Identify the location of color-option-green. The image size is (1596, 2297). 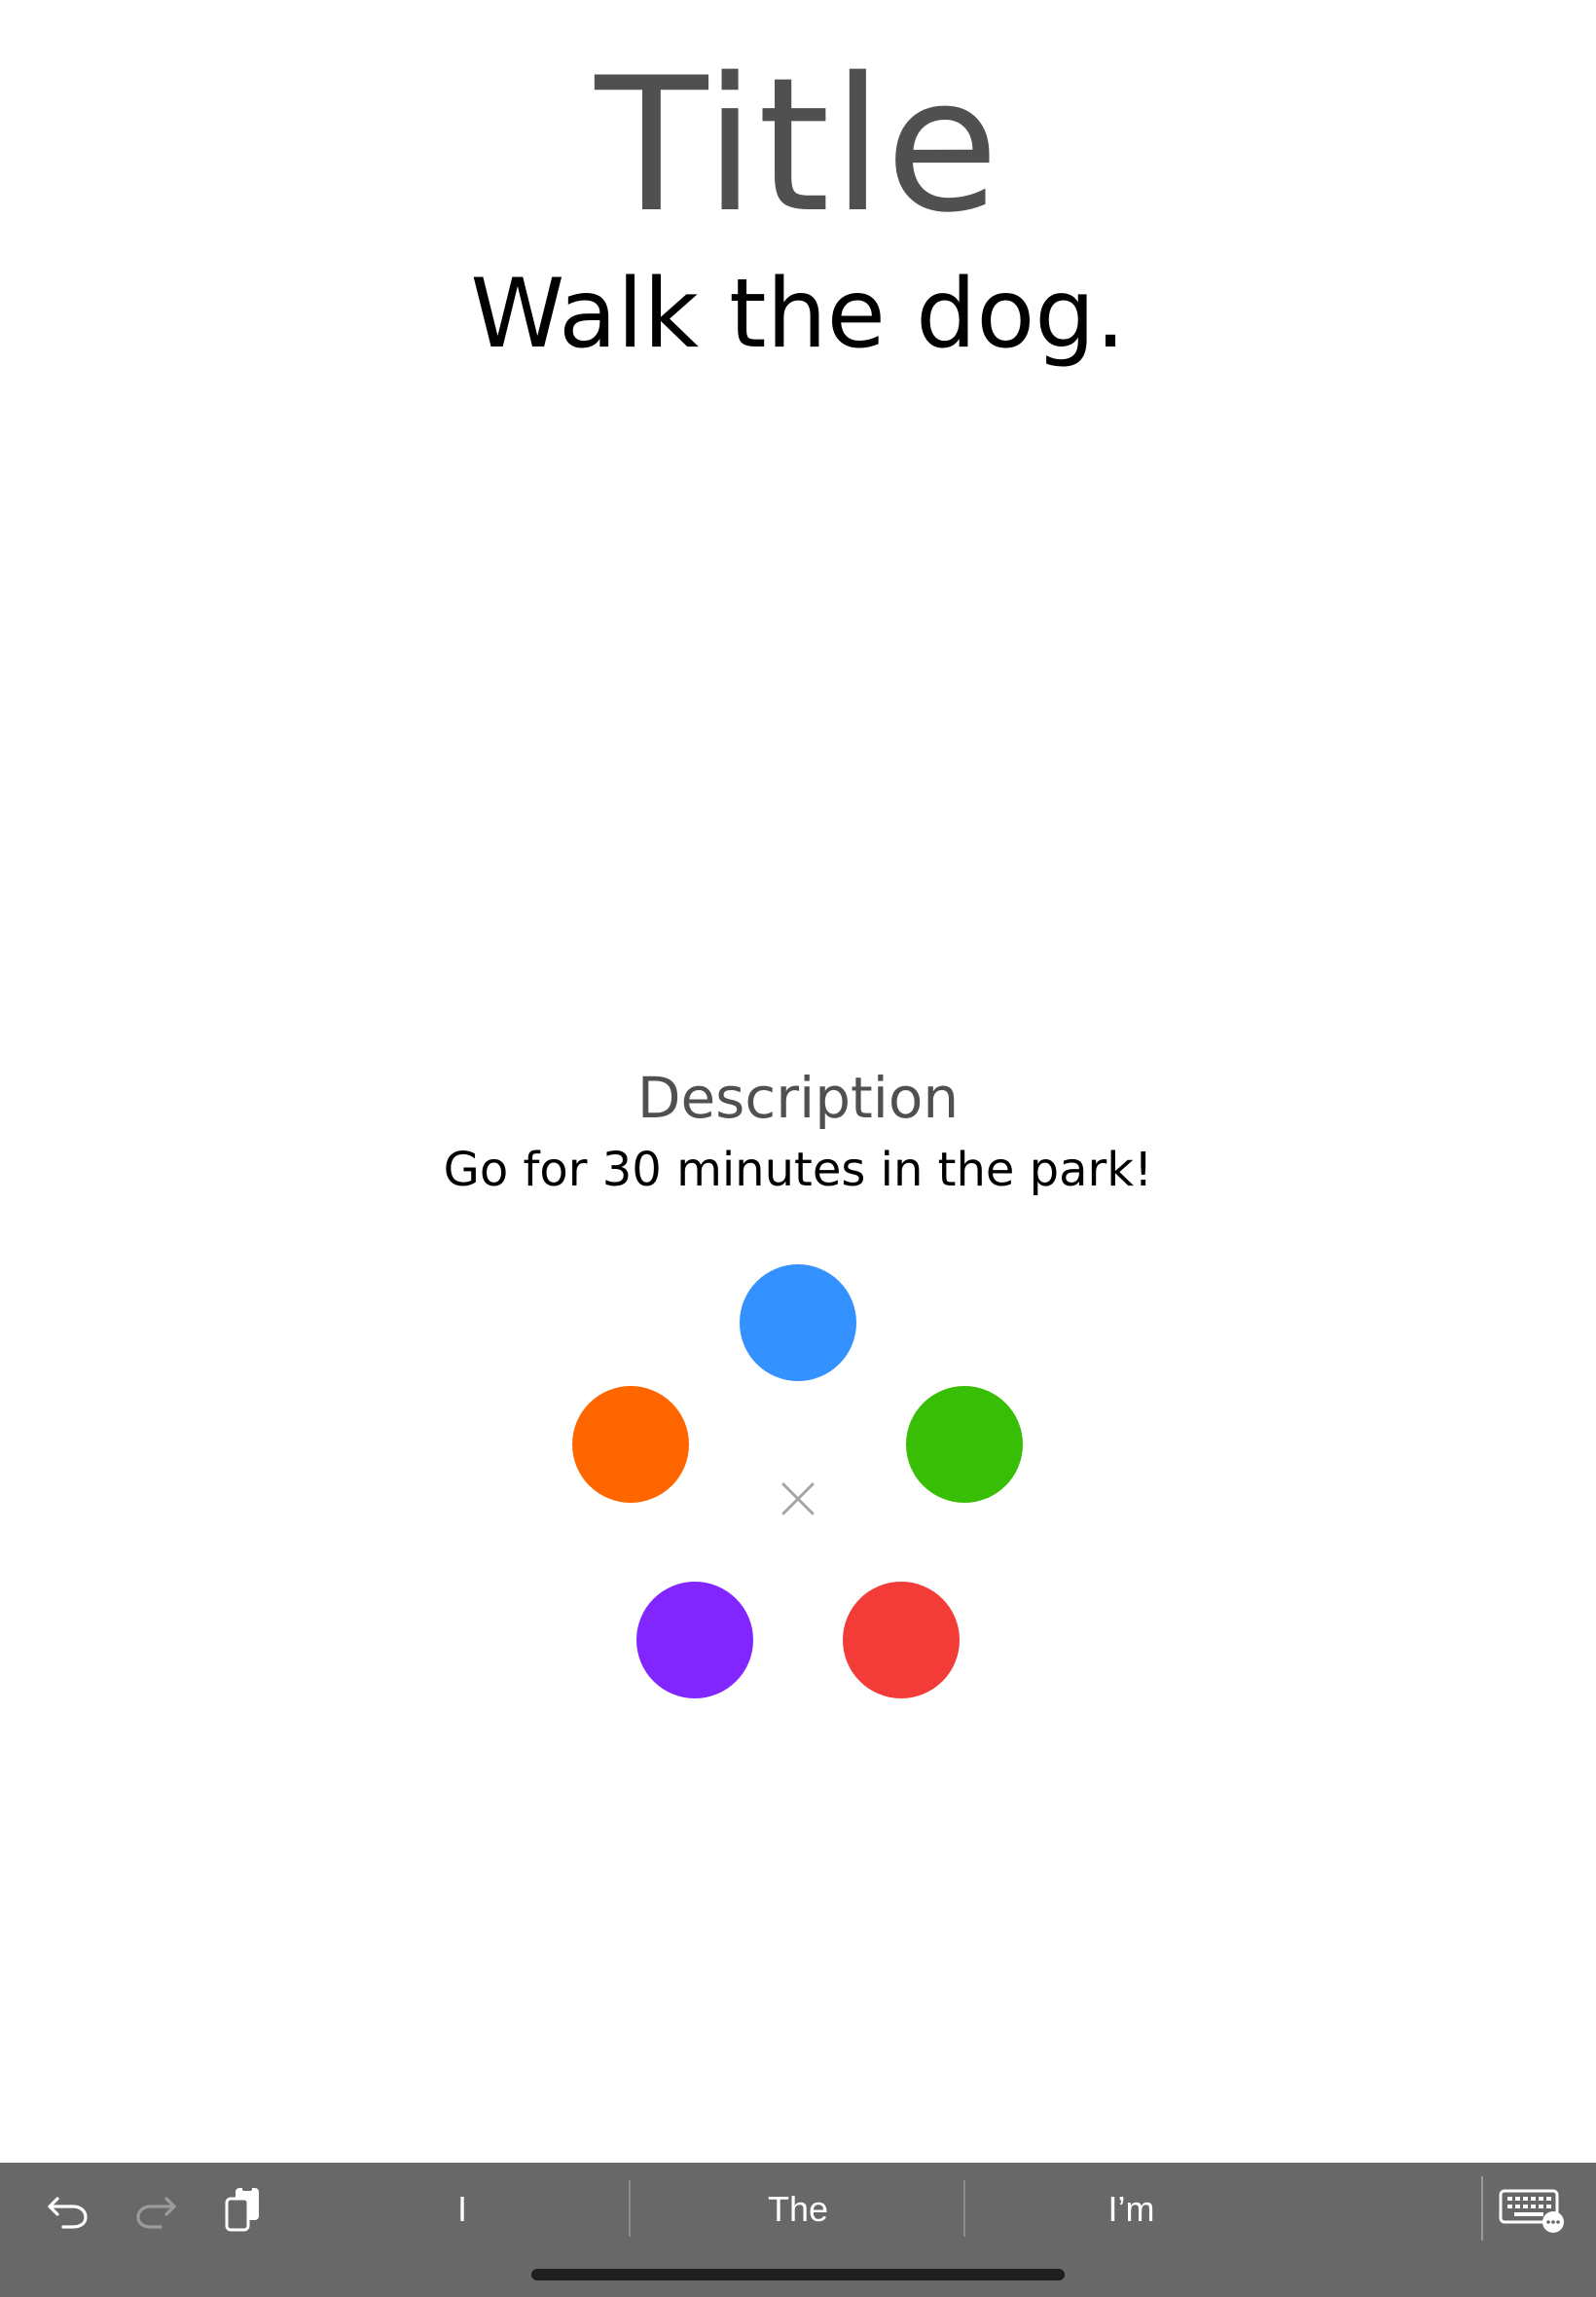
(964, 1444).